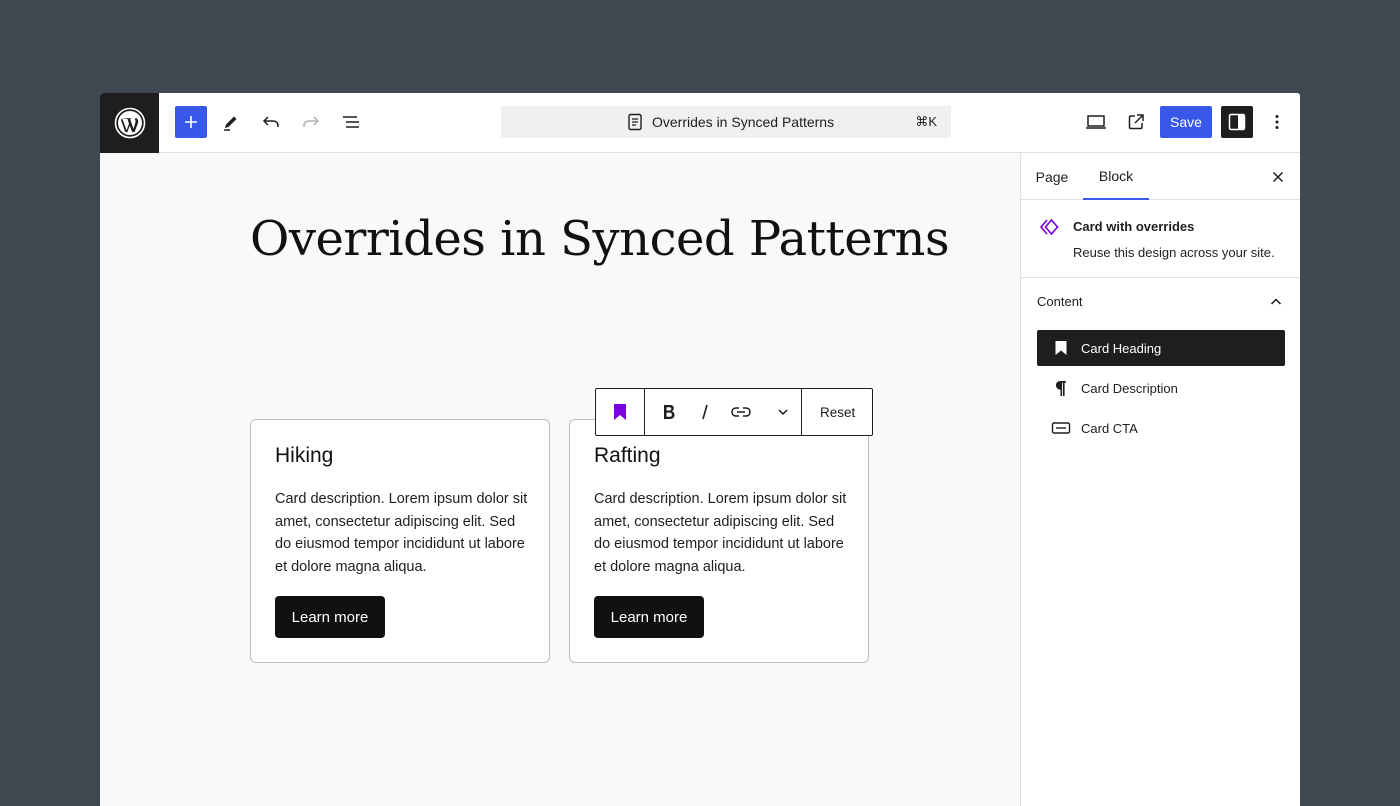 This screenshot has height=806, width=1400. I want to click on bold-button, so click(669, 412).